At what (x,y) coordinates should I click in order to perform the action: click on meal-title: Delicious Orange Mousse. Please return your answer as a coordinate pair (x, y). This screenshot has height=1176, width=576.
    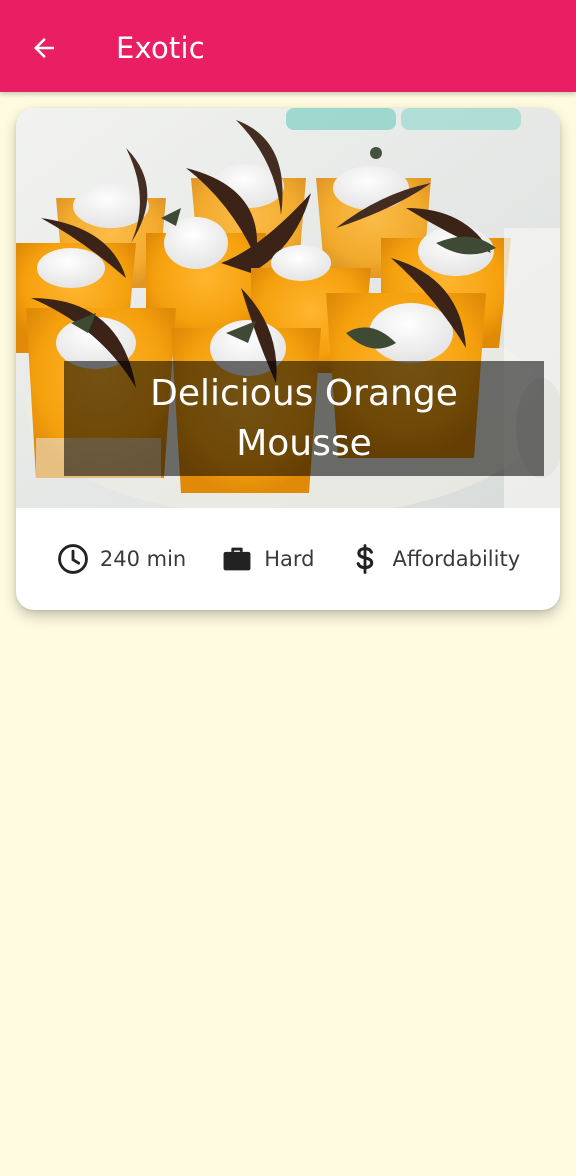
    Looking at the image, I should click on (304, 418).